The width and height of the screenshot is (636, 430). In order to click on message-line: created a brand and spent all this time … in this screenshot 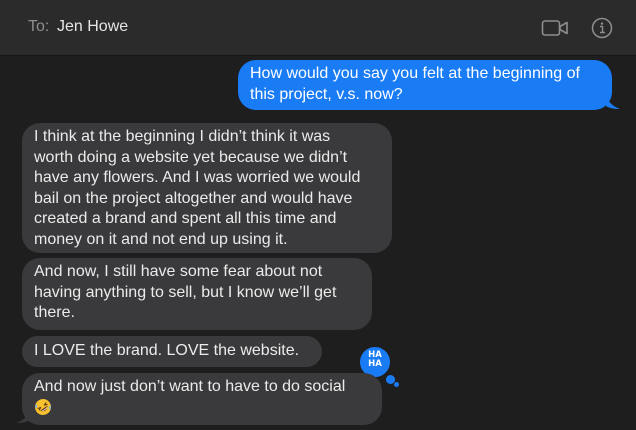, I will do `click(185, 218)`.